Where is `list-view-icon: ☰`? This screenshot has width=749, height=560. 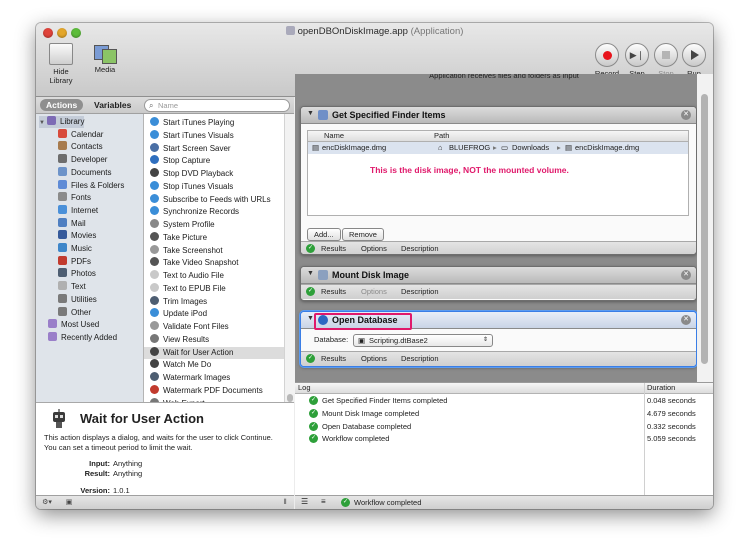
list-view-icon: ☰ is located at coordinates (304, 501).